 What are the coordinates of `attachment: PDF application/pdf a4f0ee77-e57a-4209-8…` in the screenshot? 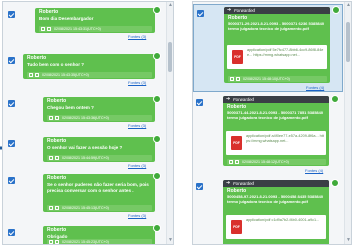 It's located at (276, 143).